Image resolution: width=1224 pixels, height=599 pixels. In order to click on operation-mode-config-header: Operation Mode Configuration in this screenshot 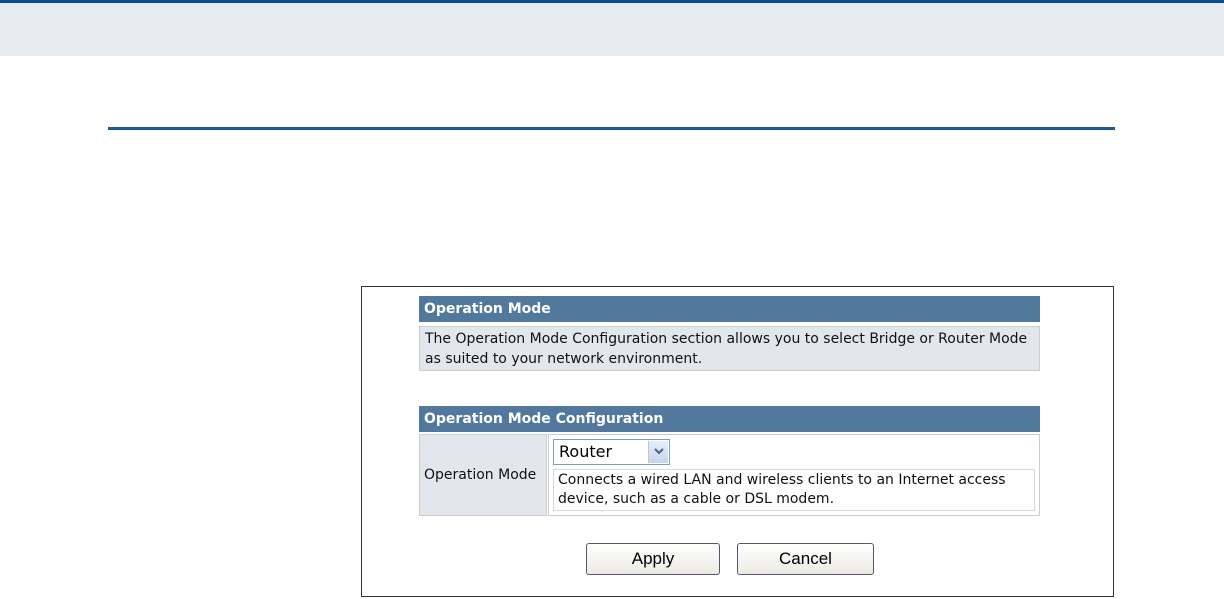, I will do `click(729, 419)`.